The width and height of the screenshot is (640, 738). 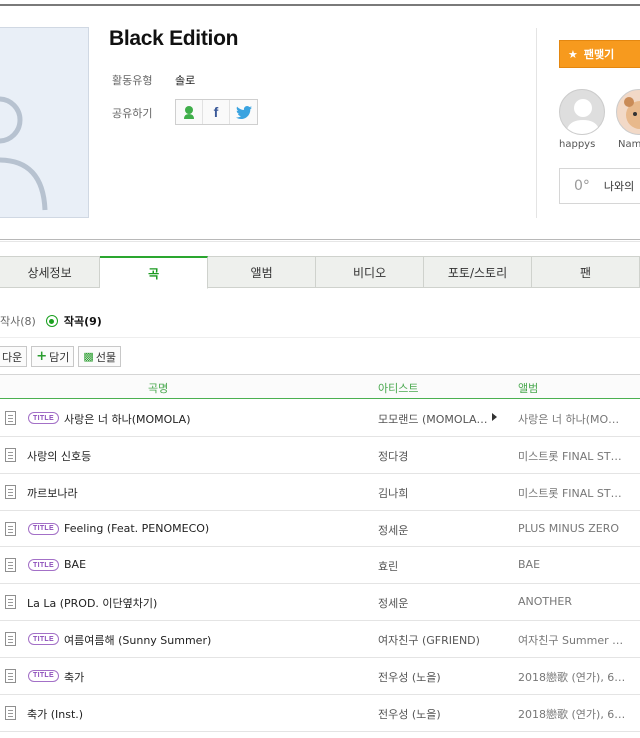 What do you see at coordinates (158, 388) in the screenshot?
I see `header-song: 곡명` at bounding box center [158, 388].